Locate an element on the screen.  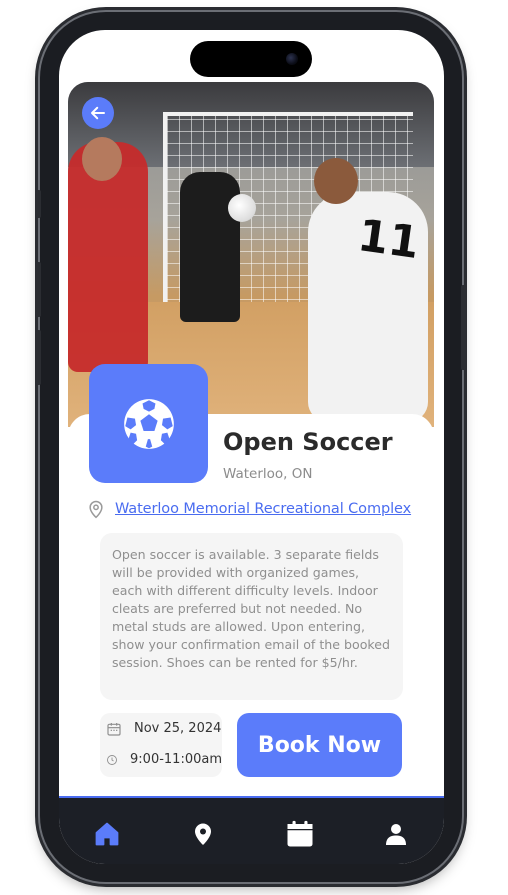
red-player-head is located at coordinates (102, 159).